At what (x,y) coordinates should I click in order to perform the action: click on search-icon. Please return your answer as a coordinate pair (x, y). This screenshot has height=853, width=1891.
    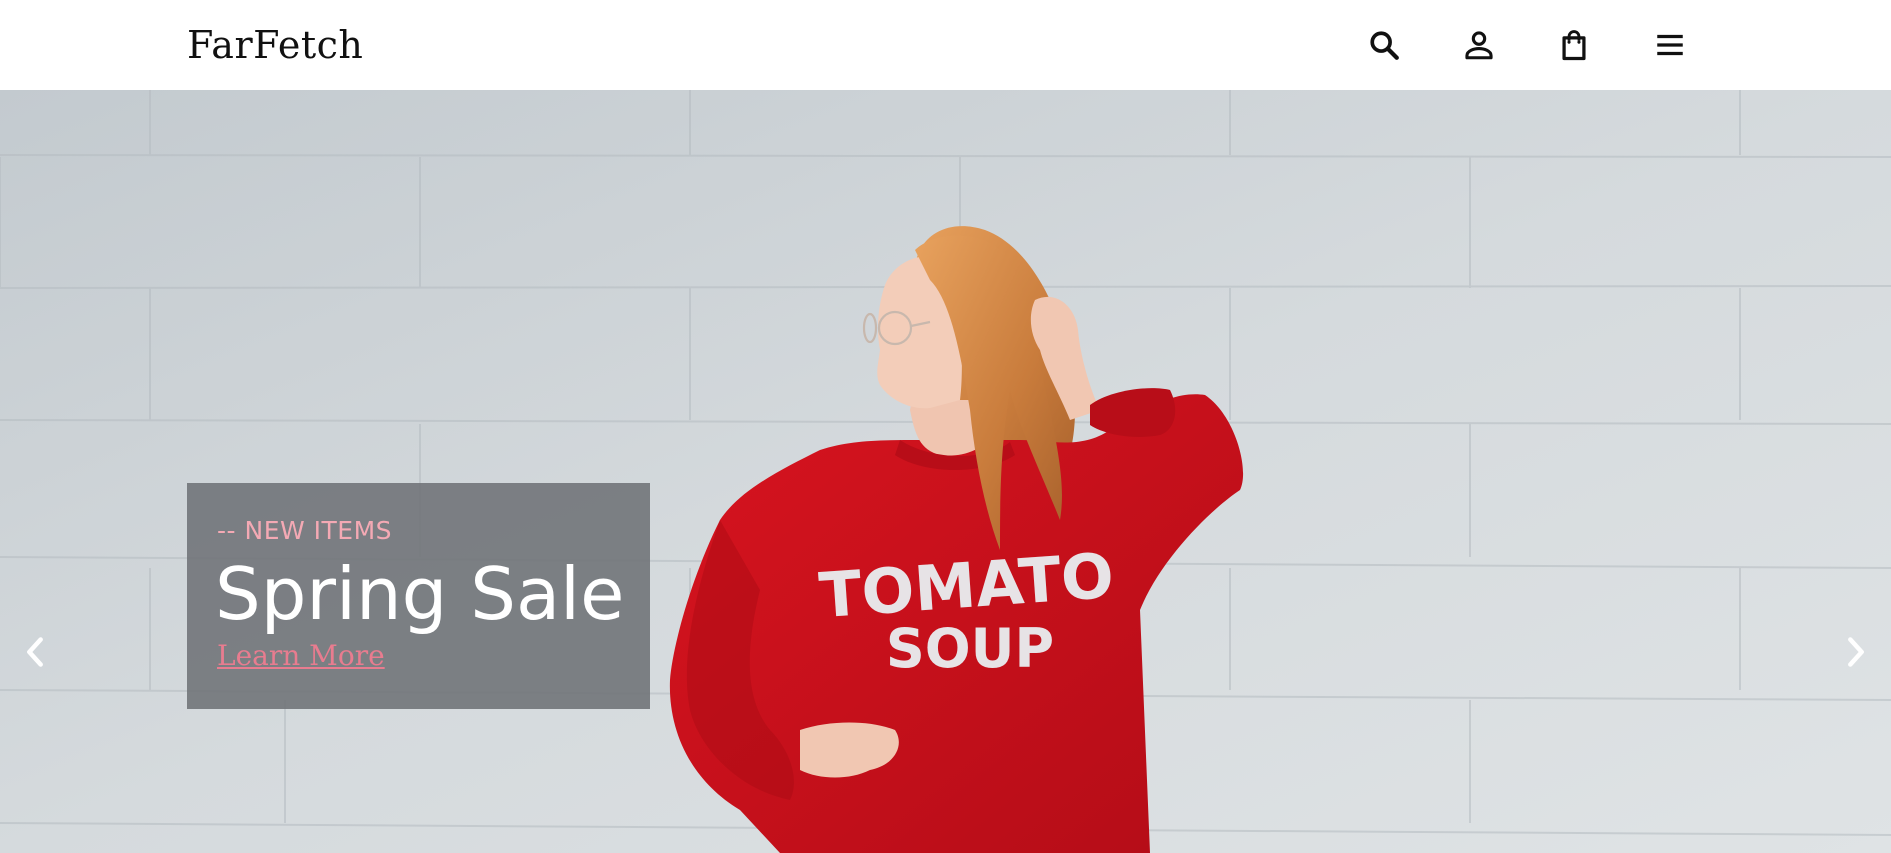
    Looking at the image, I should click on (1384, 45).